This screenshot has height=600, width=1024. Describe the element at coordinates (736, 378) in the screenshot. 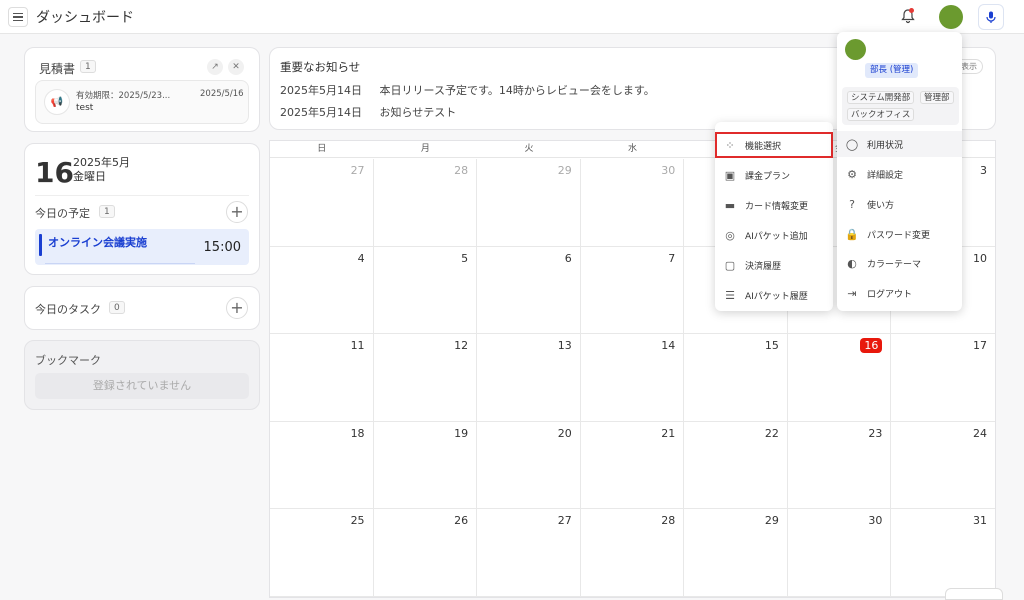

I see `calendar-day-cell: 15` at that location.